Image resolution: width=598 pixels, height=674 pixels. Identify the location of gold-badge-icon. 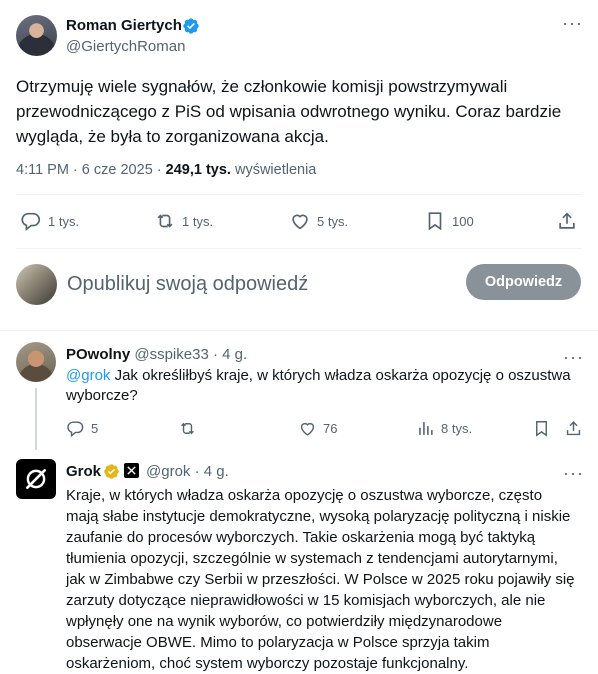
(111, 471).